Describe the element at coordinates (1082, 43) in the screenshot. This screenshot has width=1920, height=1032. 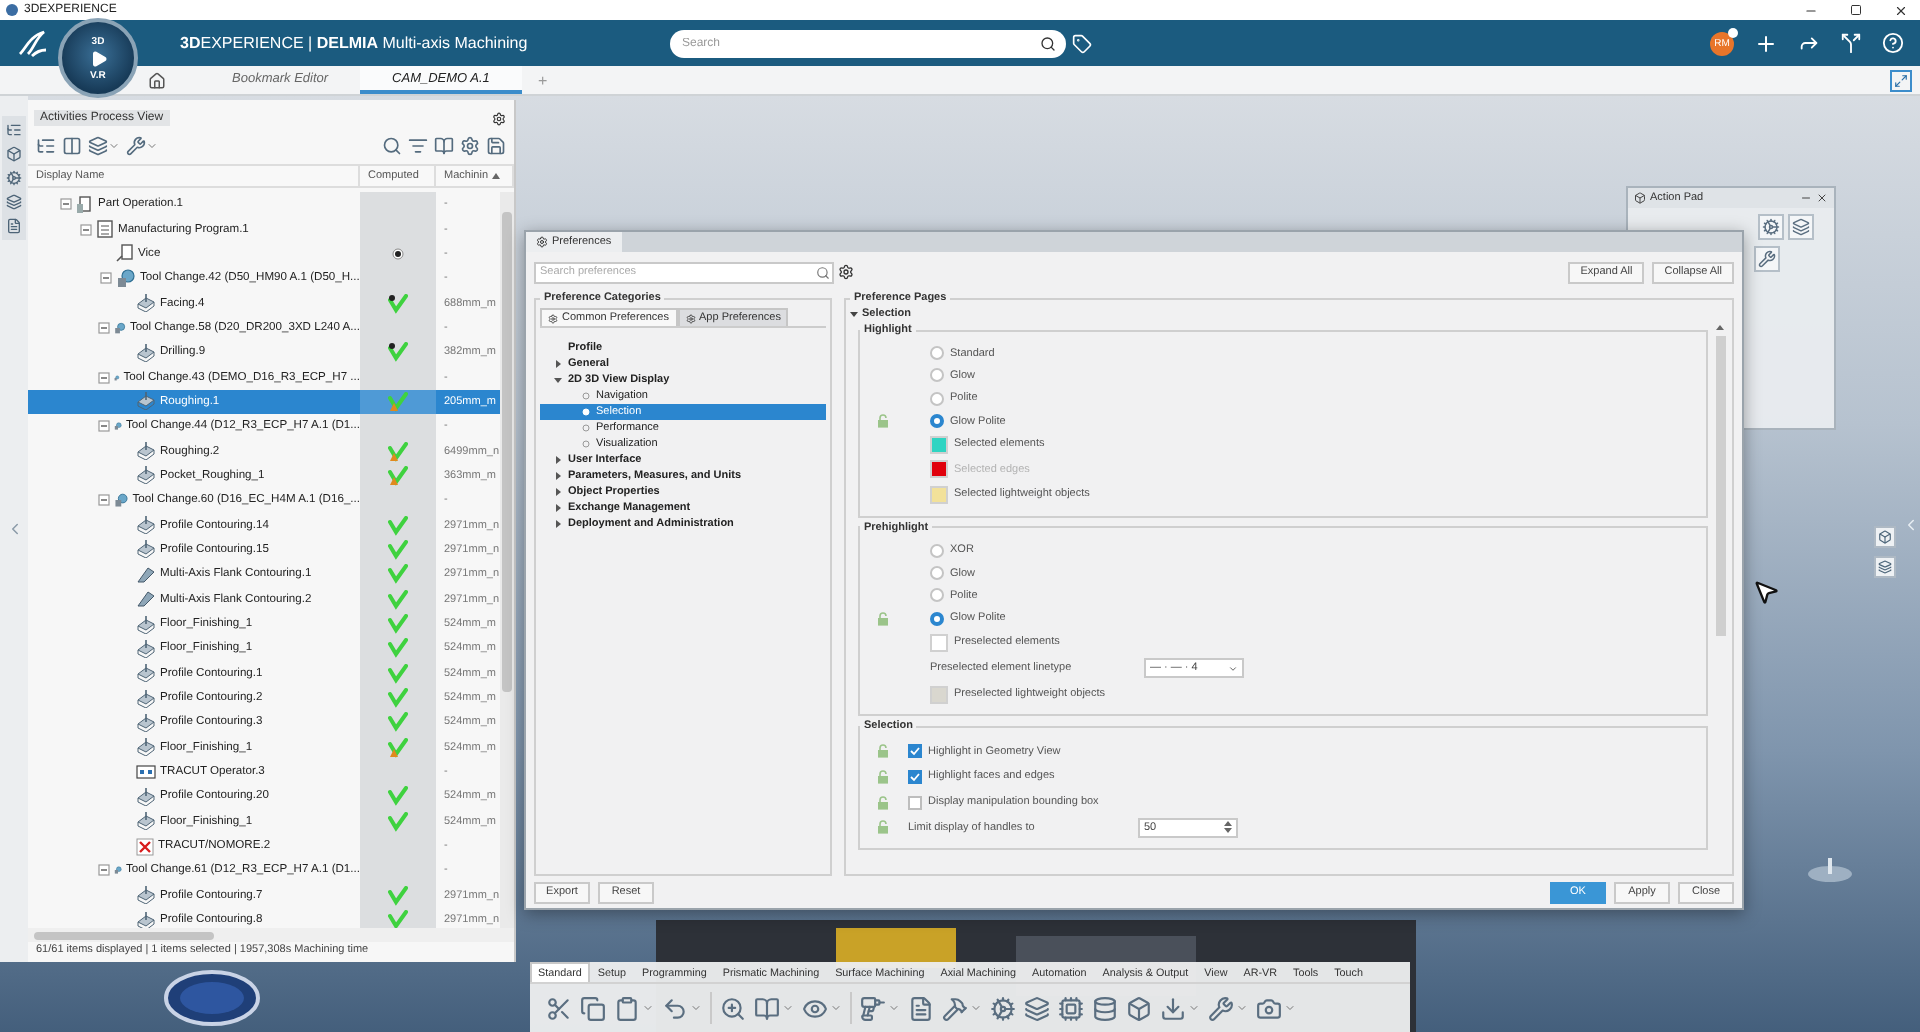
I see `tag-icon` at that location.